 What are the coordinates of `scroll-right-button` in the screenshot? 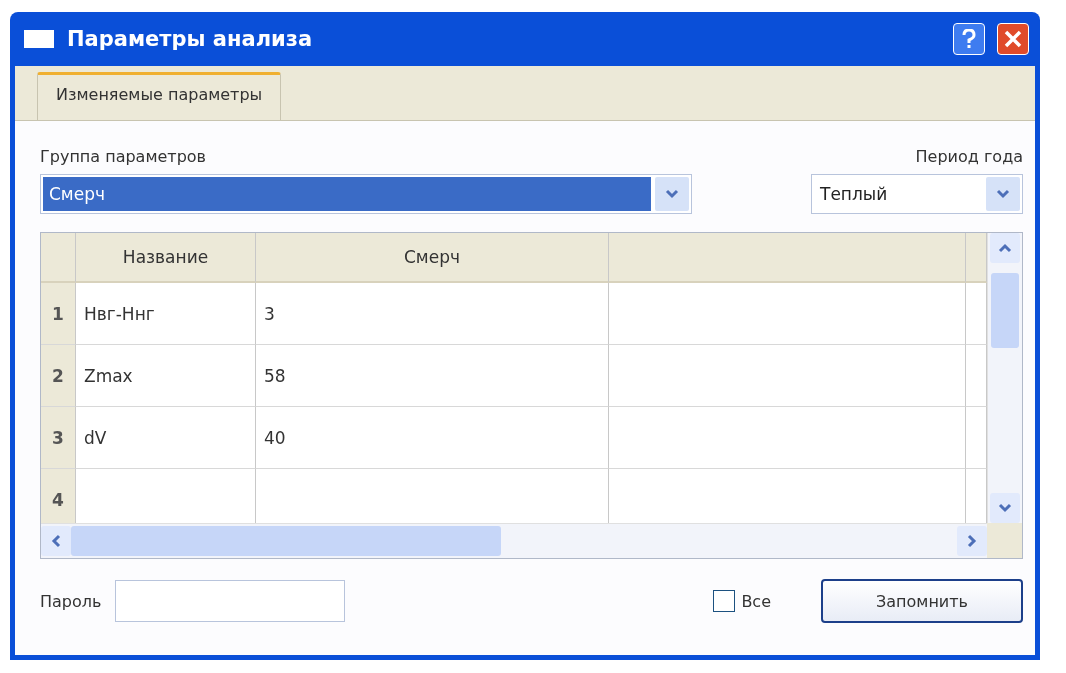 It's located at (972, 541).